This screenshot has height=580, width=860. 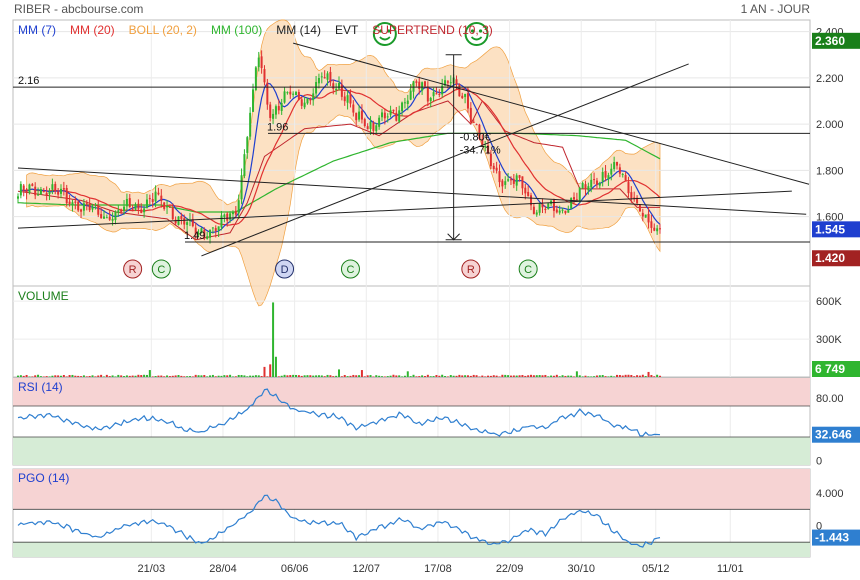 What do you see at coordinates (830, 171) in the screenshot?
I see `price-y-tick-label: 1.800` at bounding box center [830, 171].